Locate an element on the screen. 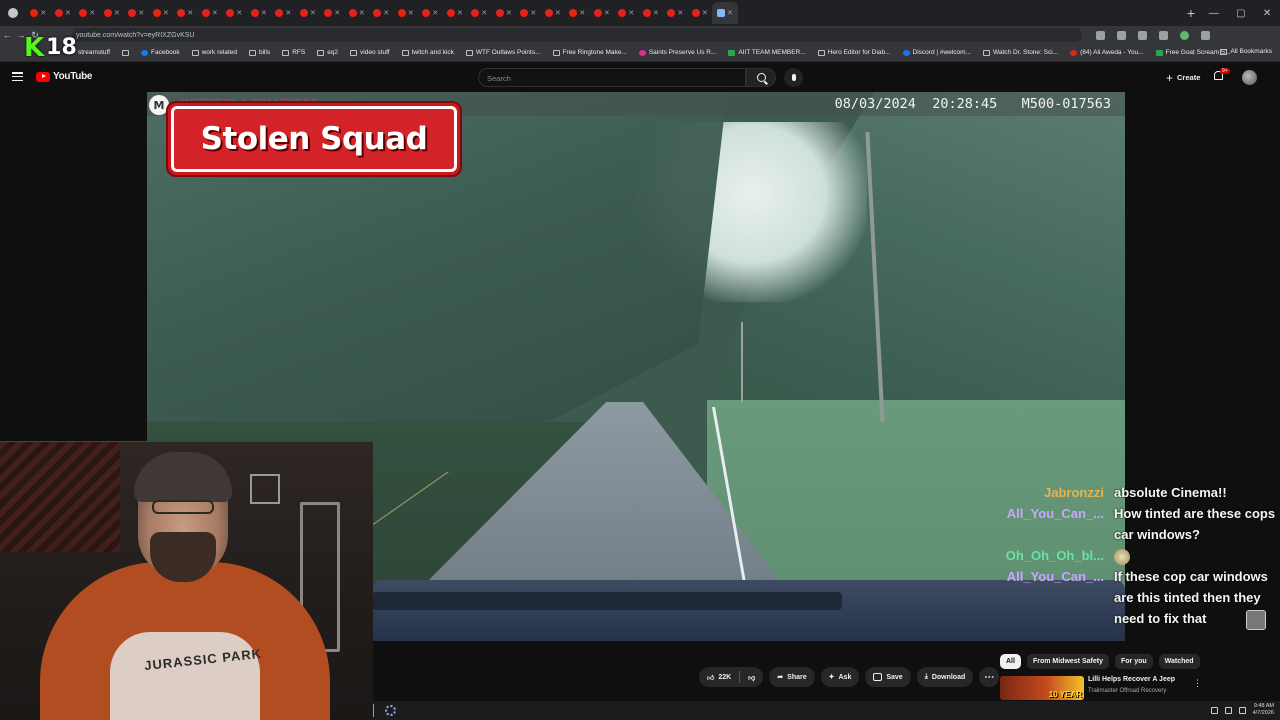 The height and width of the screenshot is (720, 1280). bookmark-star-icon is located at coordinates (1100, 35).